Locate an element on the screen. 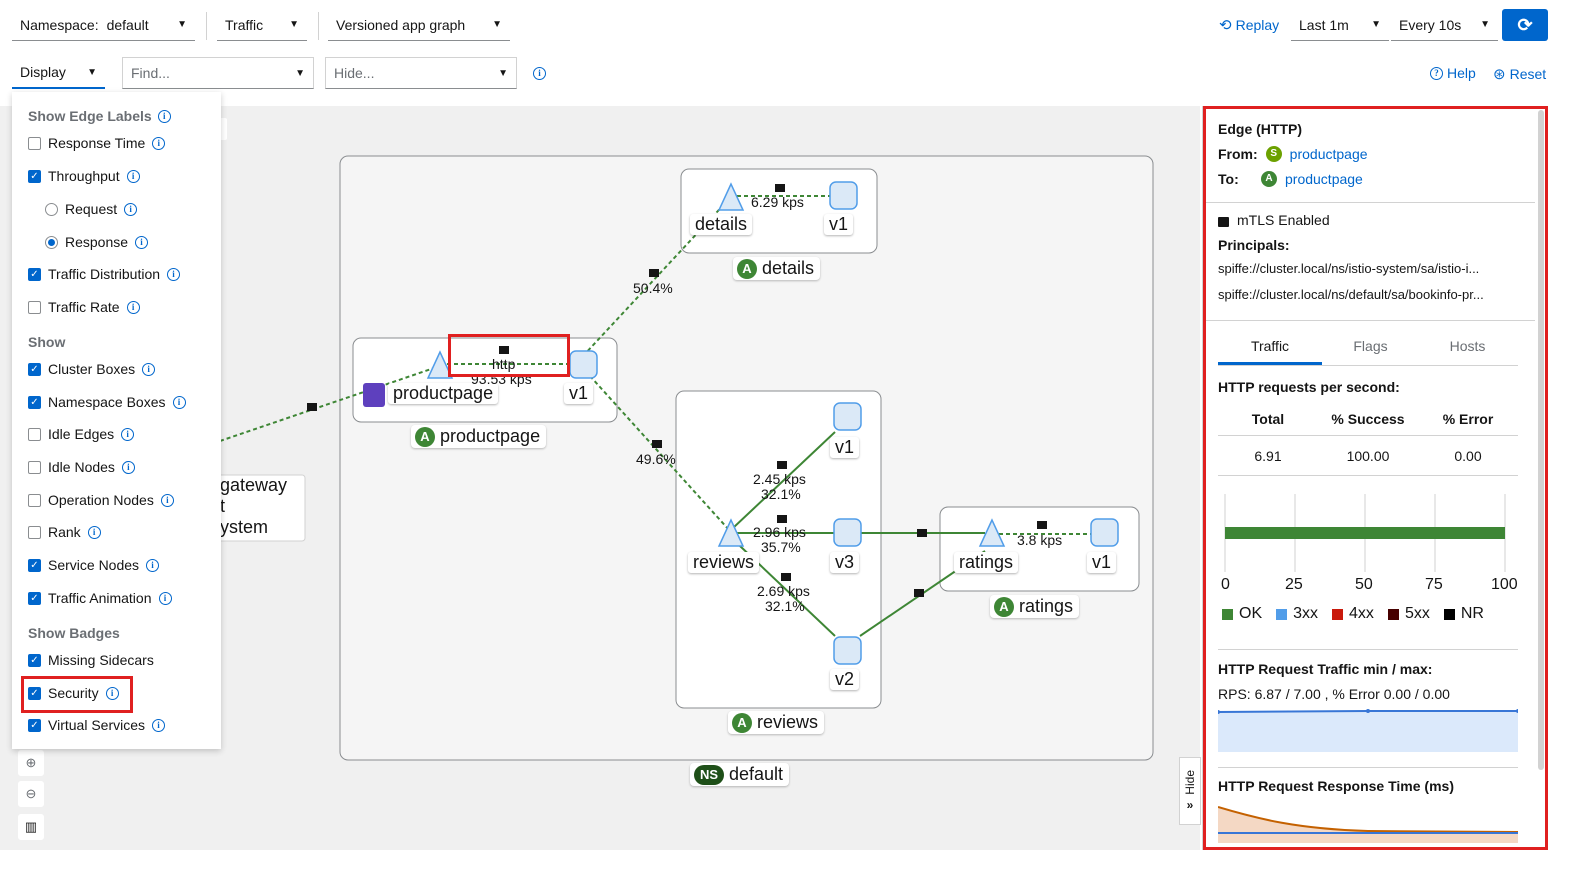  tab-flags: Flags is located at coordinates (1370, 346).